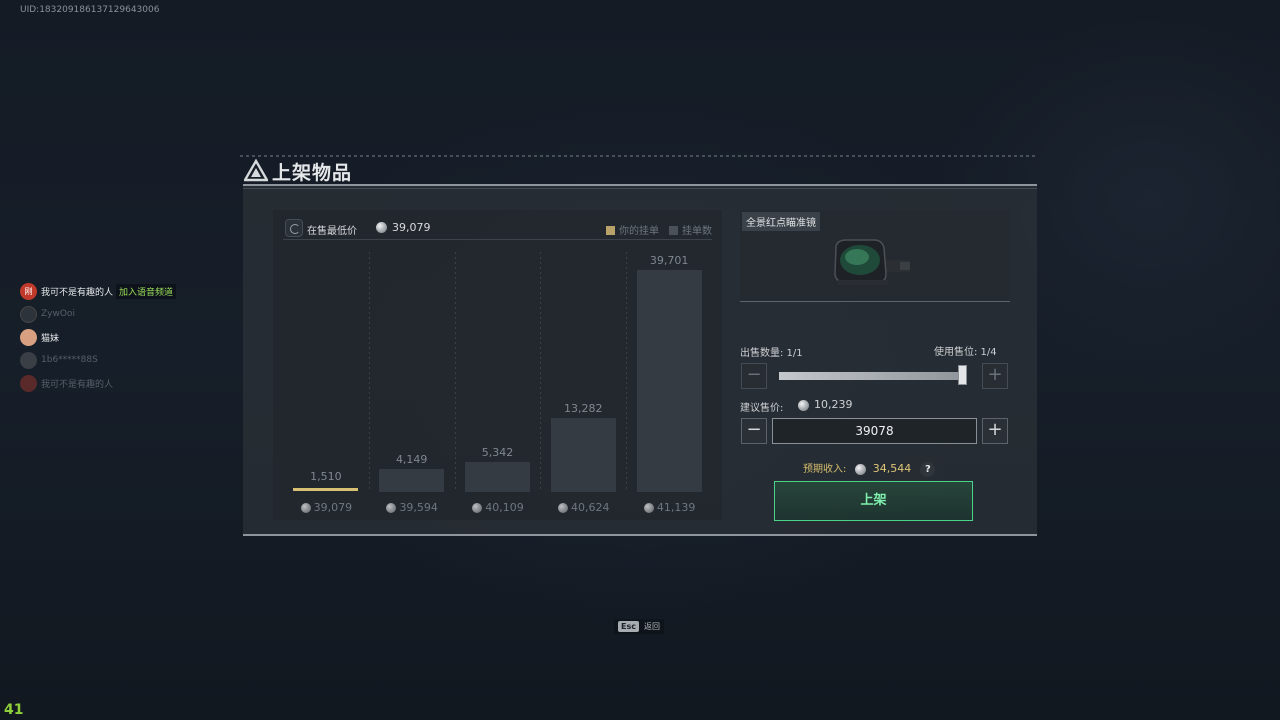 The image size is (1280, 720). What do you see at coordinates (120, 314) in the screenshot?
I see `voice-user: ZywOoi` at bounding box center [120, 314].